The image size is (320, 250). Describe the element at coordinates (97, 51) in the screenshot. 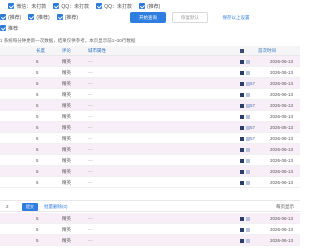

I see `column-header-attr: 城市属性` at that location.